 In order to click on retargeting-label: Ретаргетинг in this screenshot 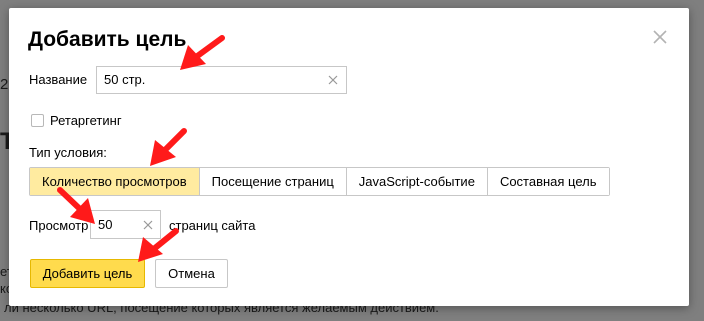, I will do `click(86, 120)`.